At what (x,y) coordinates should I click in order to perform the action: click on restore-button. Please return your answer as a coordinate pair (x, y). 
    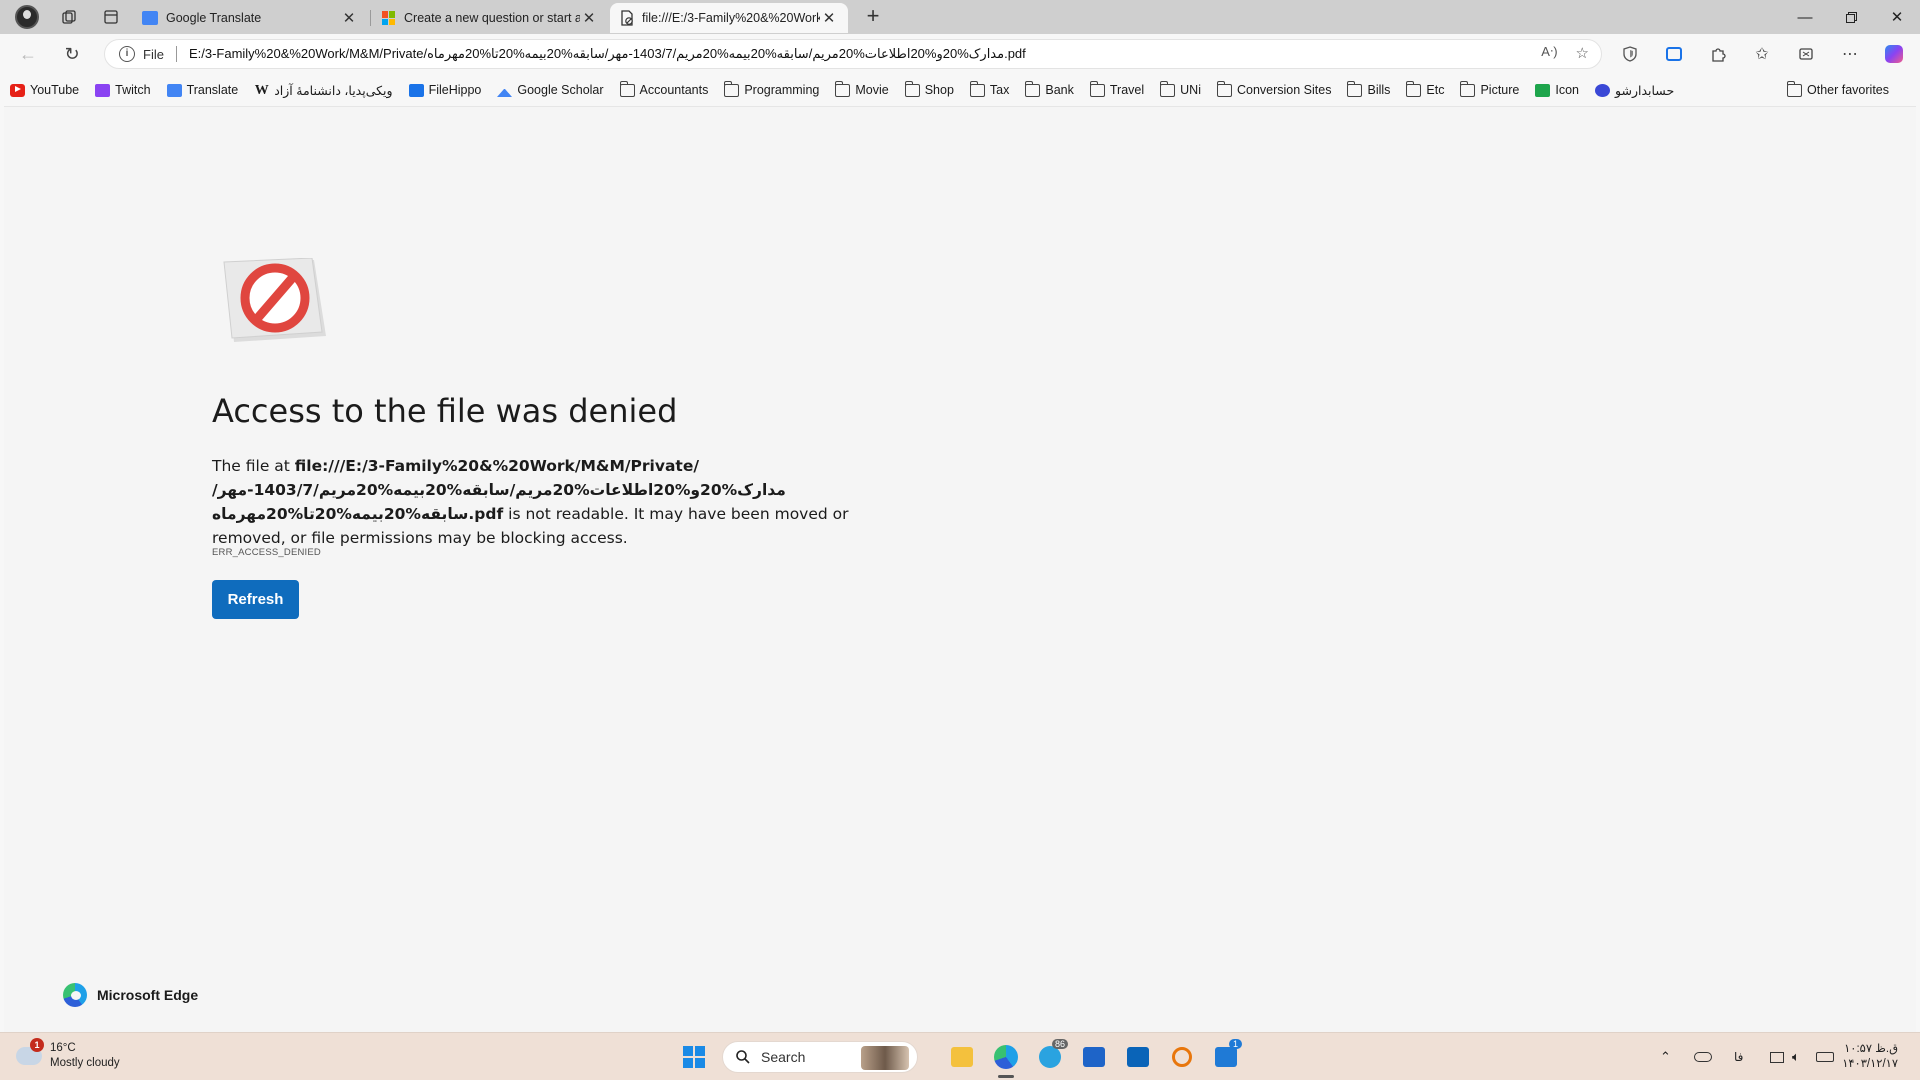
    Looking at the image, I should click on (1851, 17).